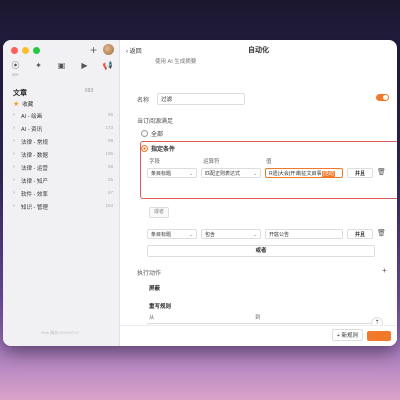 The width and height of the screenshot is (400, 400). What do you see at coordinates (34, 208) in the screenshot?
I see `category-label: 知识 - 管理` at bounding box center [34, 208].